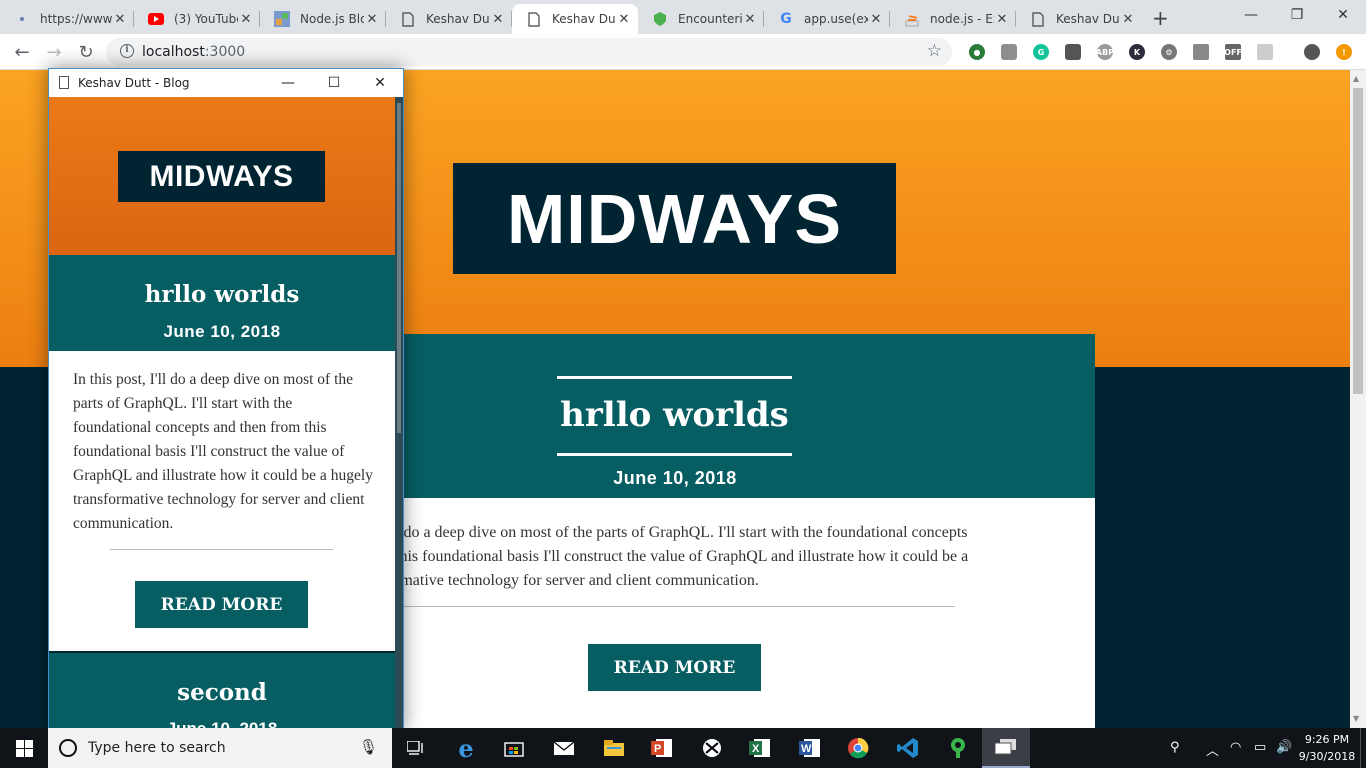 The width and height of the screenshot is (1366, 768). What do you see at coordinates (674, 416) in the screenshot?
I see `post-title: hrllo worlds` at bounding box center [674, 416].